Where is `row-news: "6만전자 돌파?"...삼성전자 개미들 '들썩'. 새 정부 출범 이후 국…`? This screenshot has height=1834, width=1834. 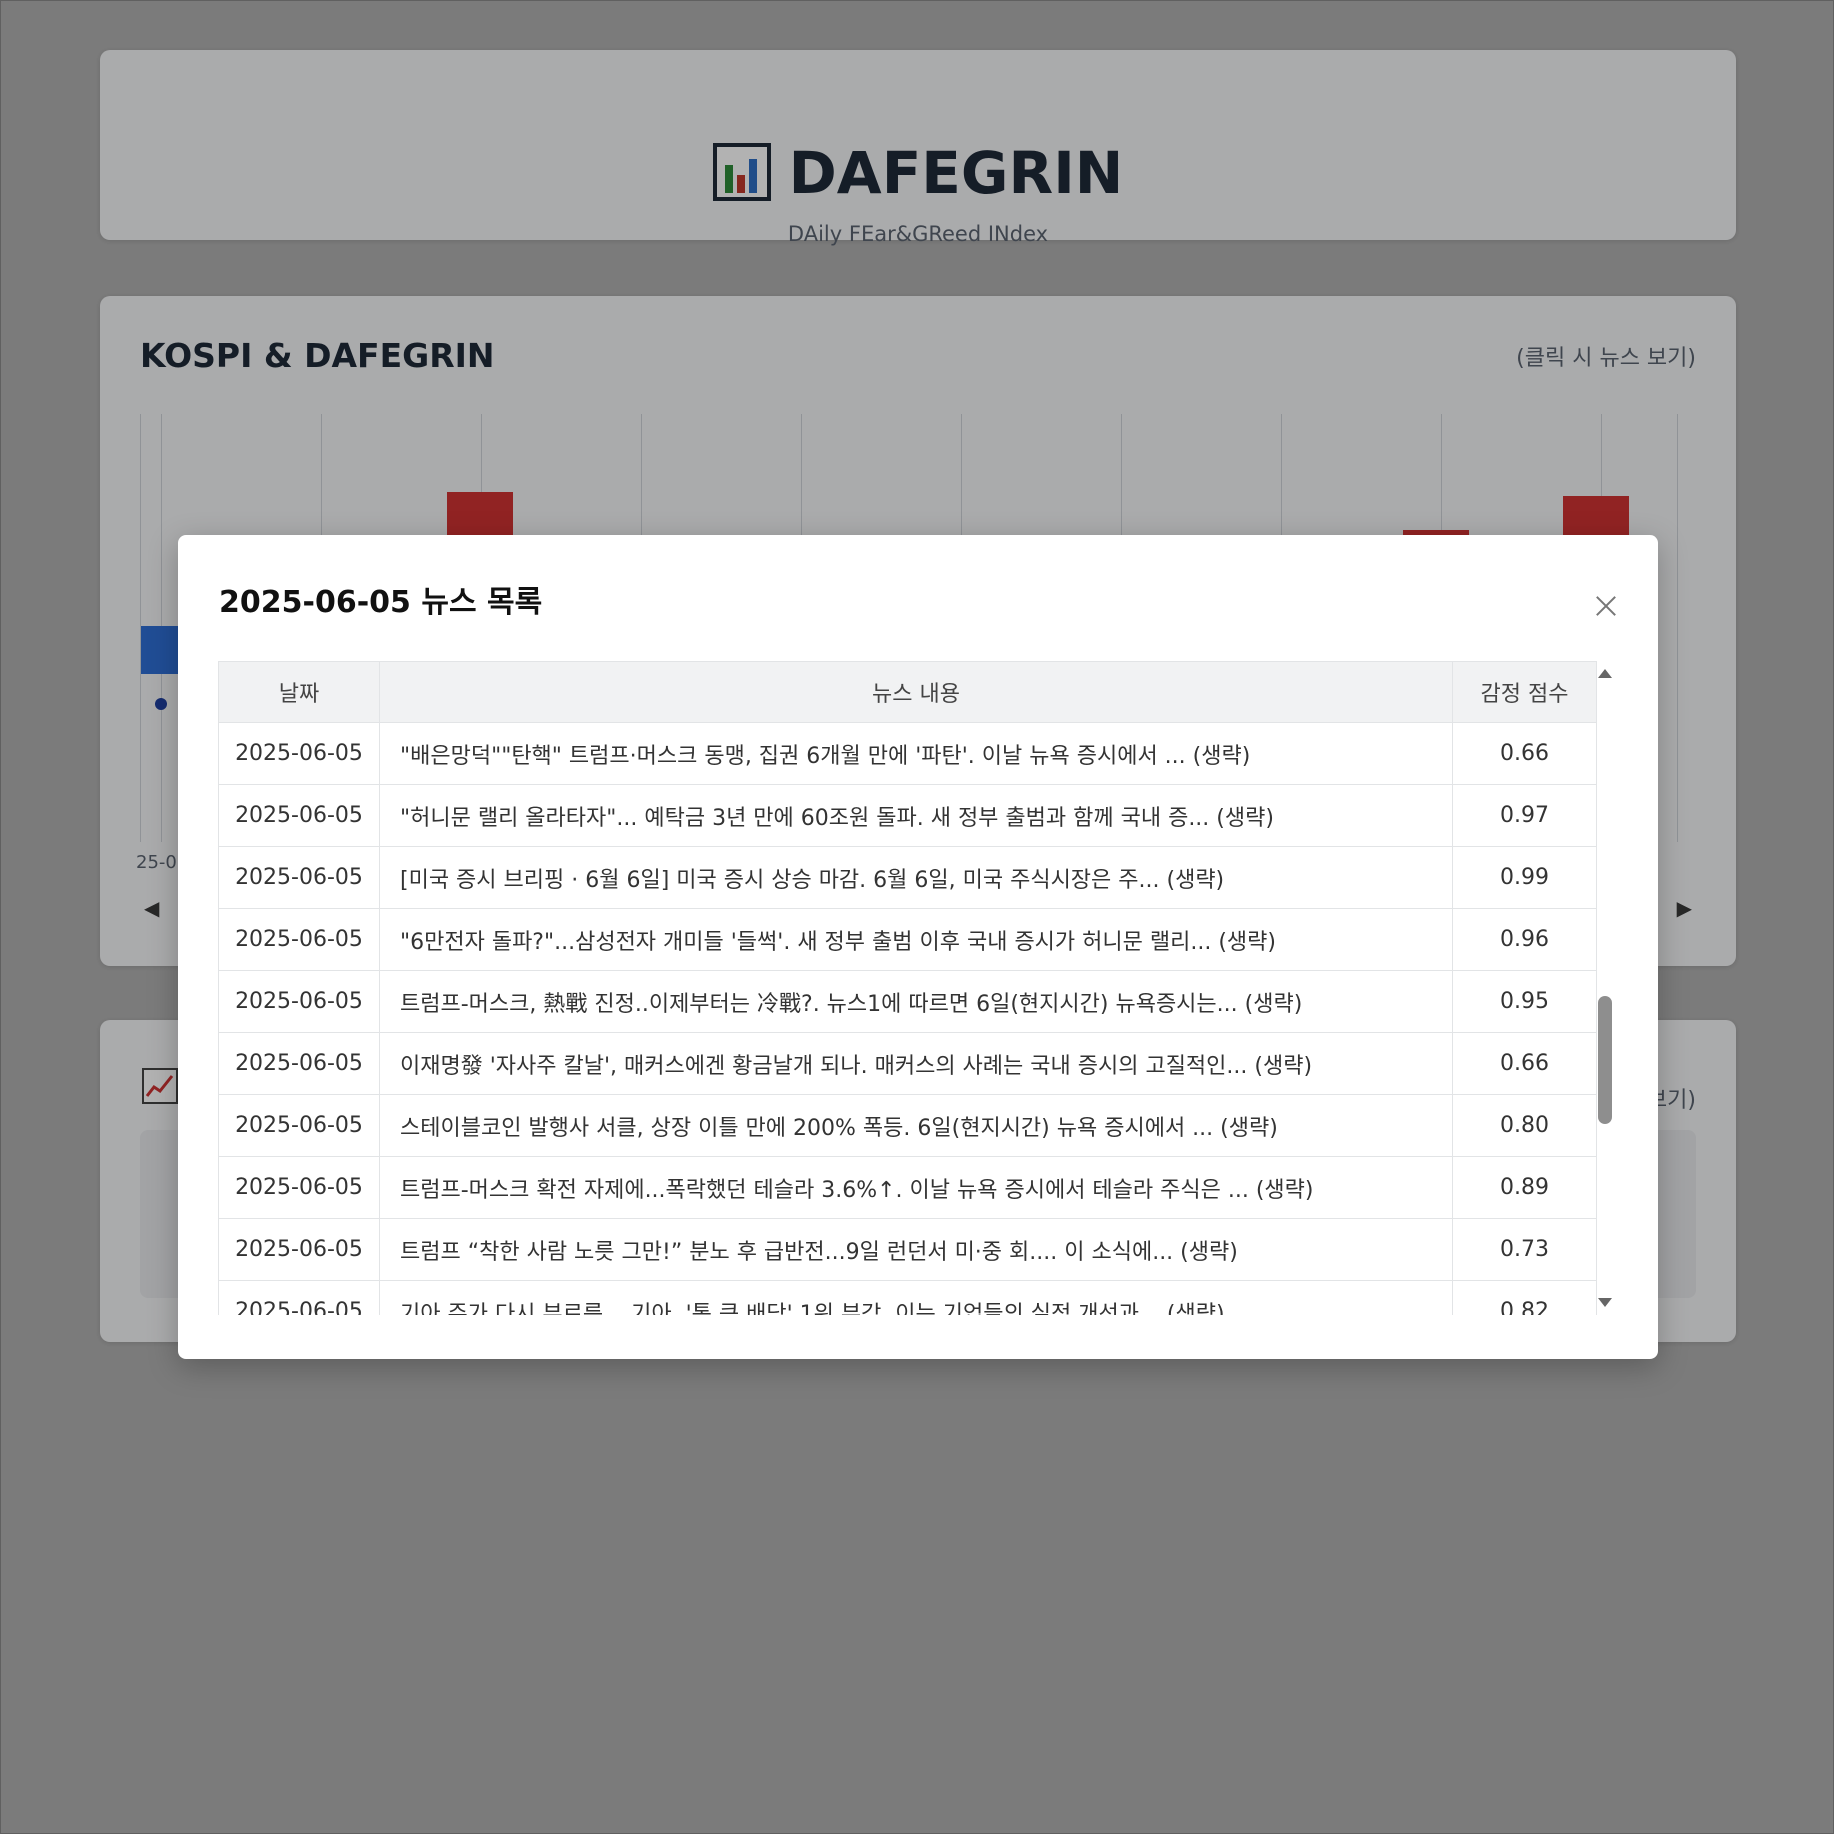
row-news: "6만전자 돌파?"...삼성전자 개미들 '들썩'. 새 정부 출범 이후 국… is located at coordinates (916, 939).